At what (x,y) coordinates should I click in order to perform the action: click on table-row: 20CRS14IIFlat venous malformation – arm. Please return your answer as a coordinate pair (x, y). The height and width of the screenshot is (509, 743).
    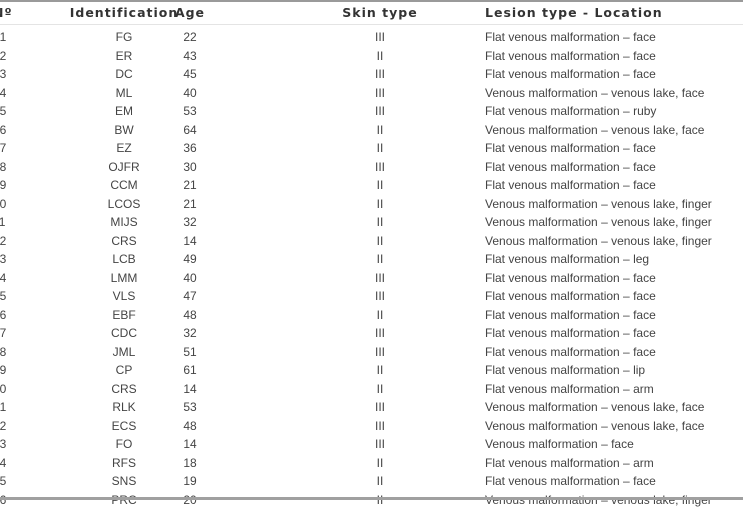
    Looking at the image, I should click on (371, 389).